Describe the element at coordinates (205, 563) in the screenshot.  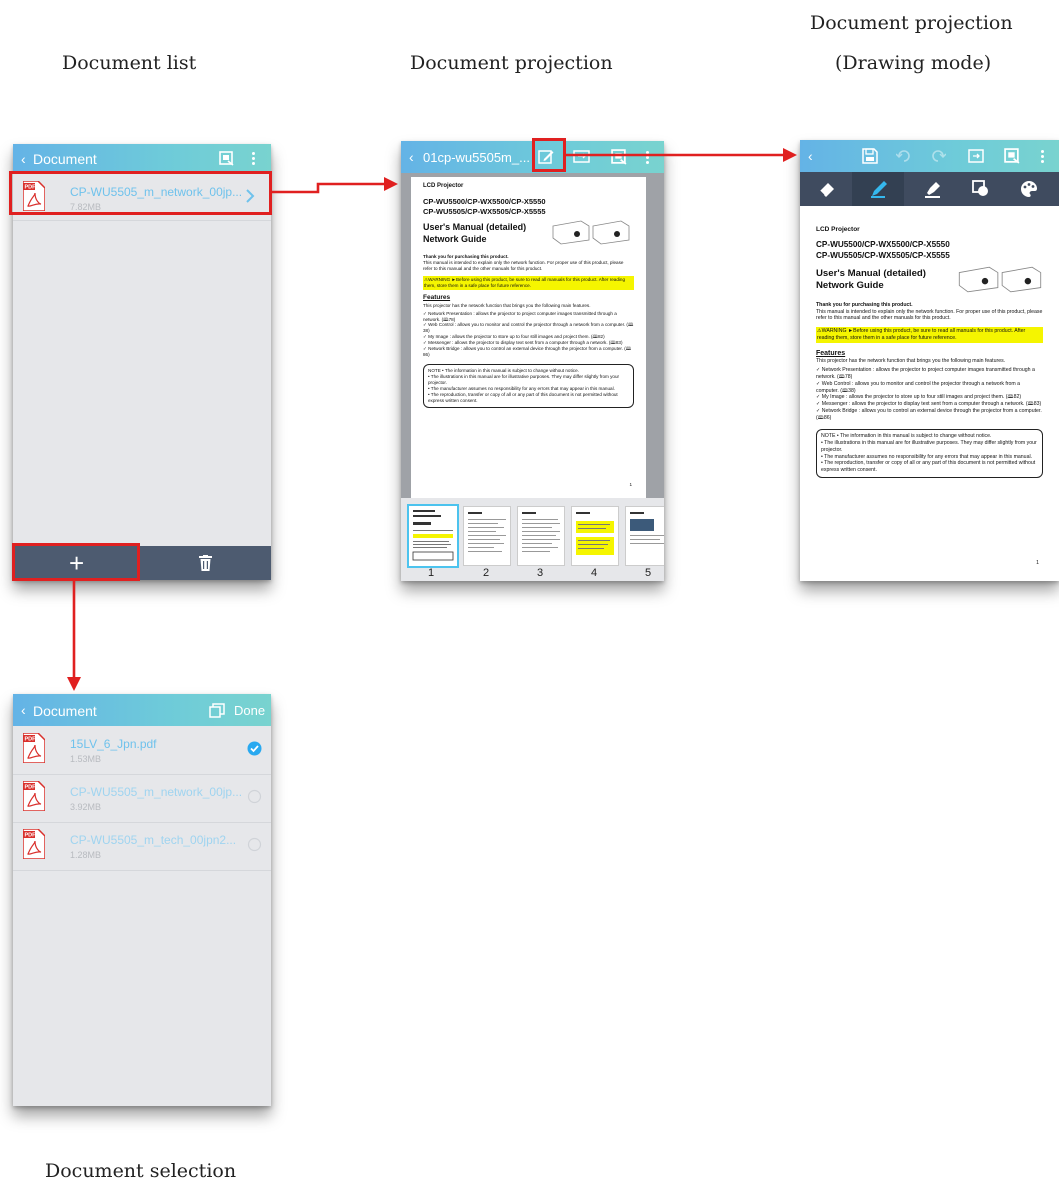
I see `trash-icon` at that location.